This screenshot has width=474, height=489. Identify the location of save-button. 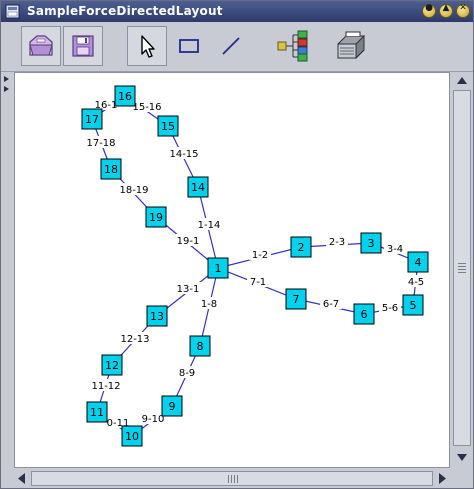
(83, 46).